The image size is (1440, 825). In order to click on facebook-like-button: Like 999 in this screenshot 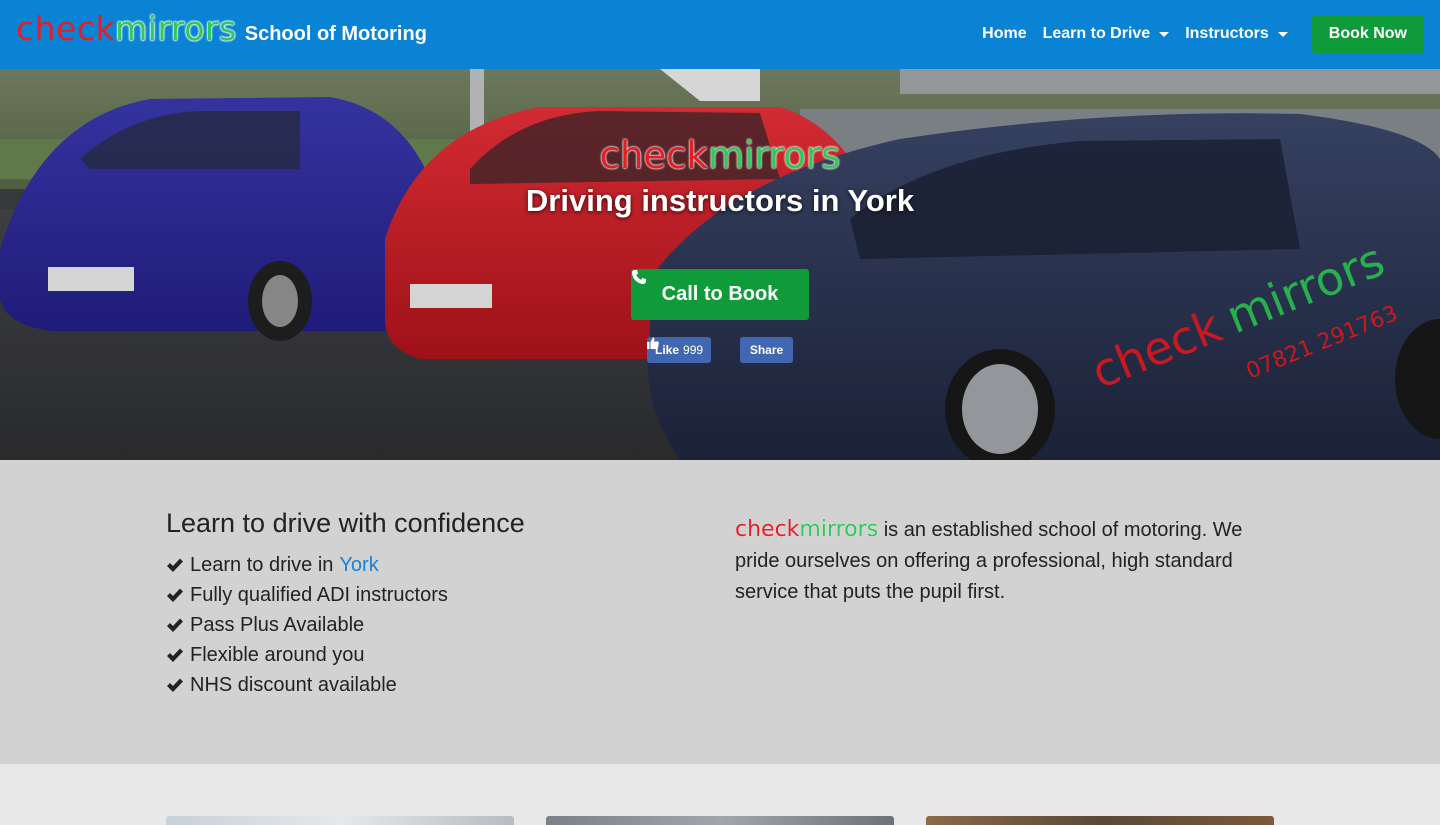, I will do `click(679, 350)`.